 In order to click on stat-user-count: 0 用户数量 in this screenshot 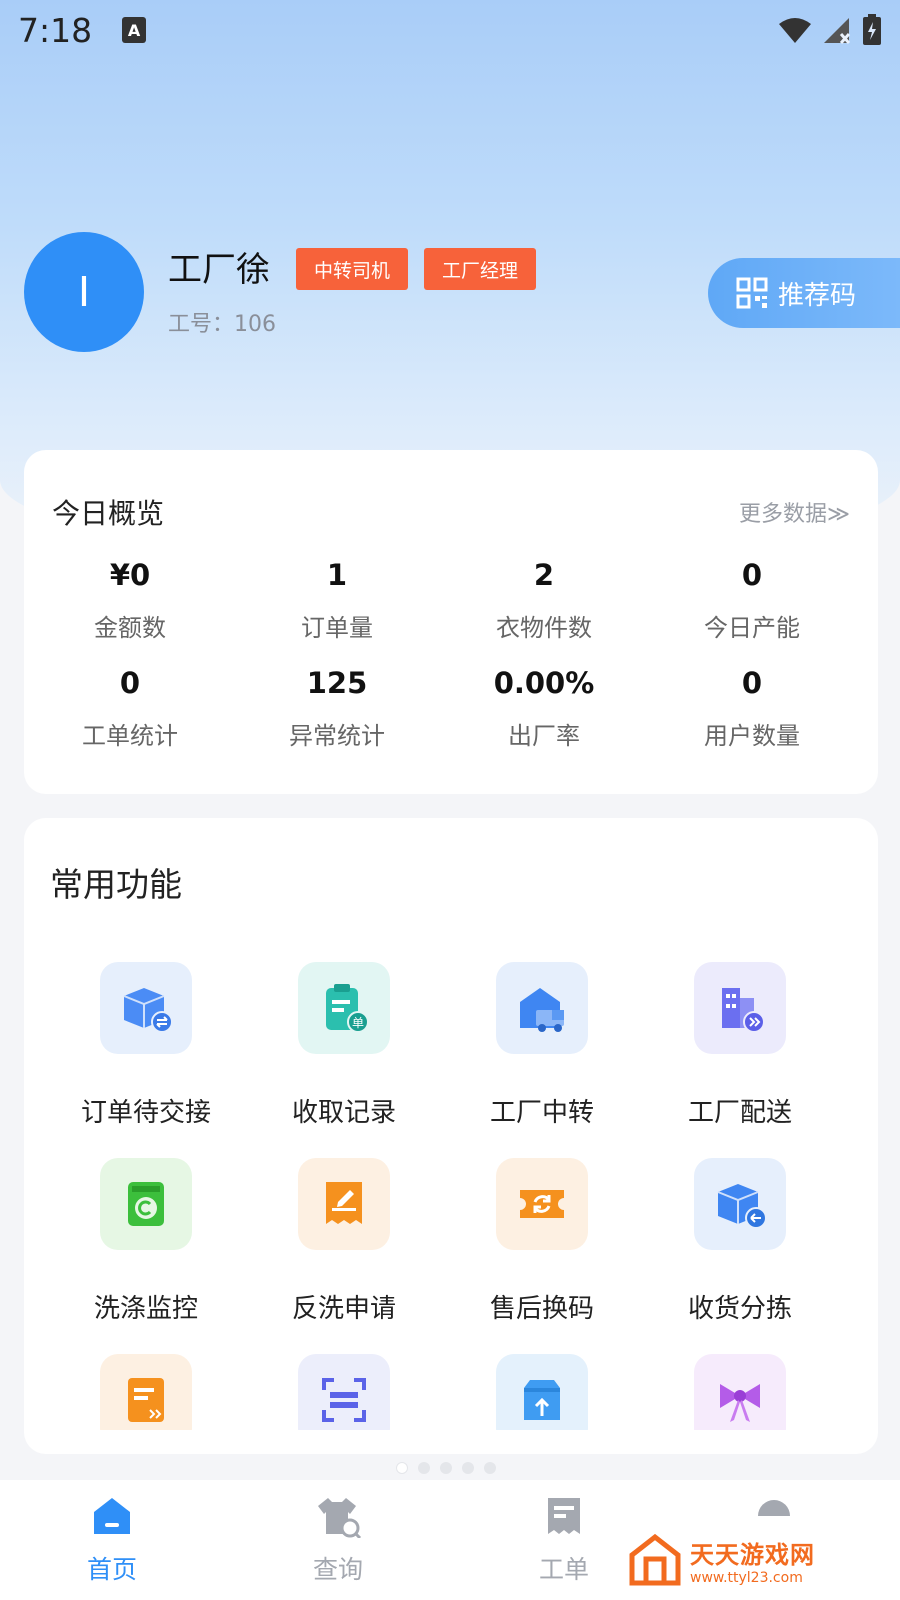, I will do `click(752, 708)`.